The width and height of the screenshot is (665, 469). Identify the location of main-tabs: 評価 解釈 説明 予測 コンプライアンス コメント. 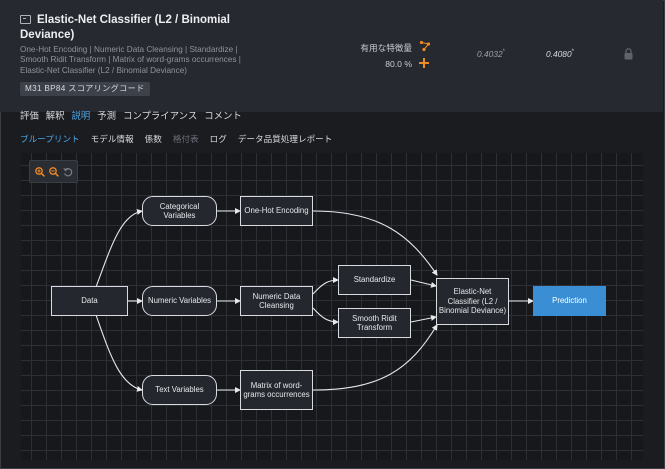
(134, 117).